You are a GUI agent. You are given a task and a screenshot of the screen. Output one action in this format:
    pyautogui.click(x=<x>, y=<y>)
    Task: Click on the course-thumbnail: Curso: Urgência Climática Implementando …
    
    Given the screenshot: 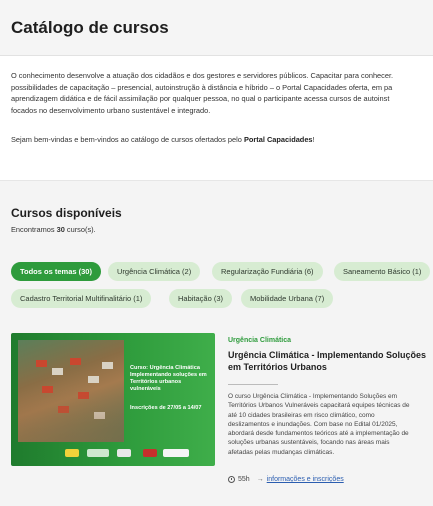 What is the action you would take?
    pyautogui.click(x=113, y=399)
    